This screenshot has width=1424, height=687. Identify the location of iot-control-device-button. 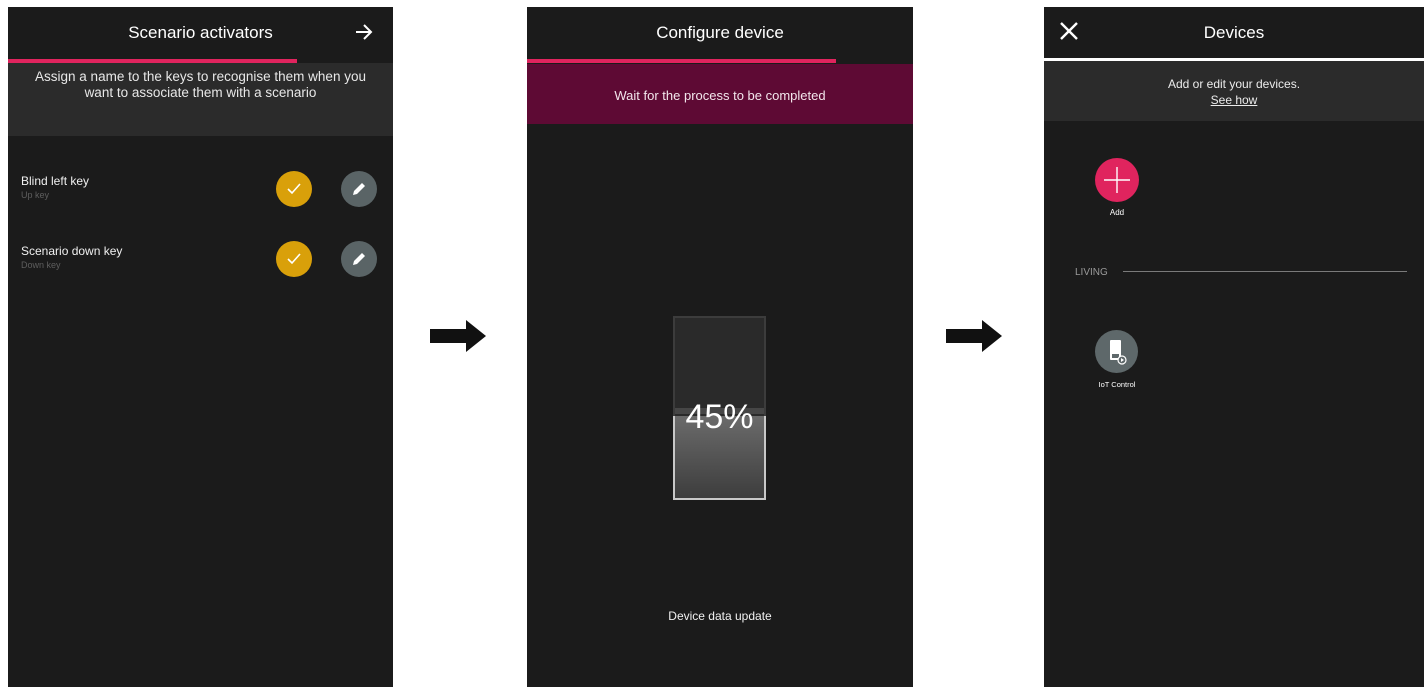
(1116, 351).